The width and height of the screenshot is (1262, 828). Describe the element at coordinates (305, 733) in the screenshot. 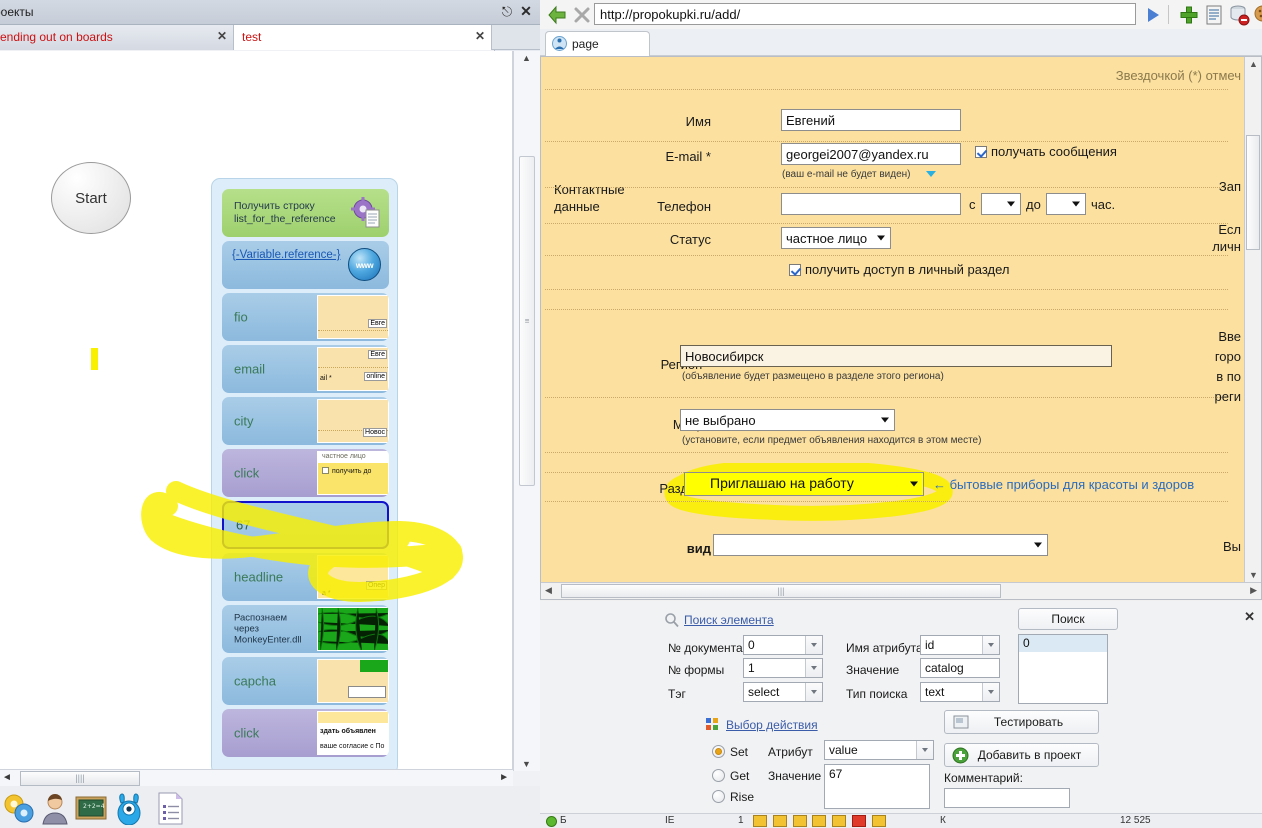

I see `flow-block-click-submit: click здать объявлен ваше согласие с По` at that location.